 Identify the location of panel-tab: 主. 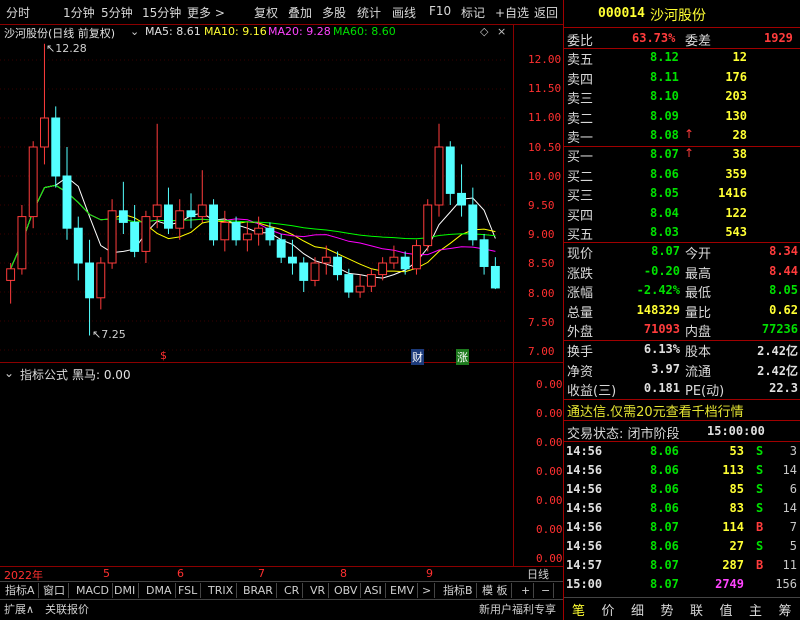
(755, 609).